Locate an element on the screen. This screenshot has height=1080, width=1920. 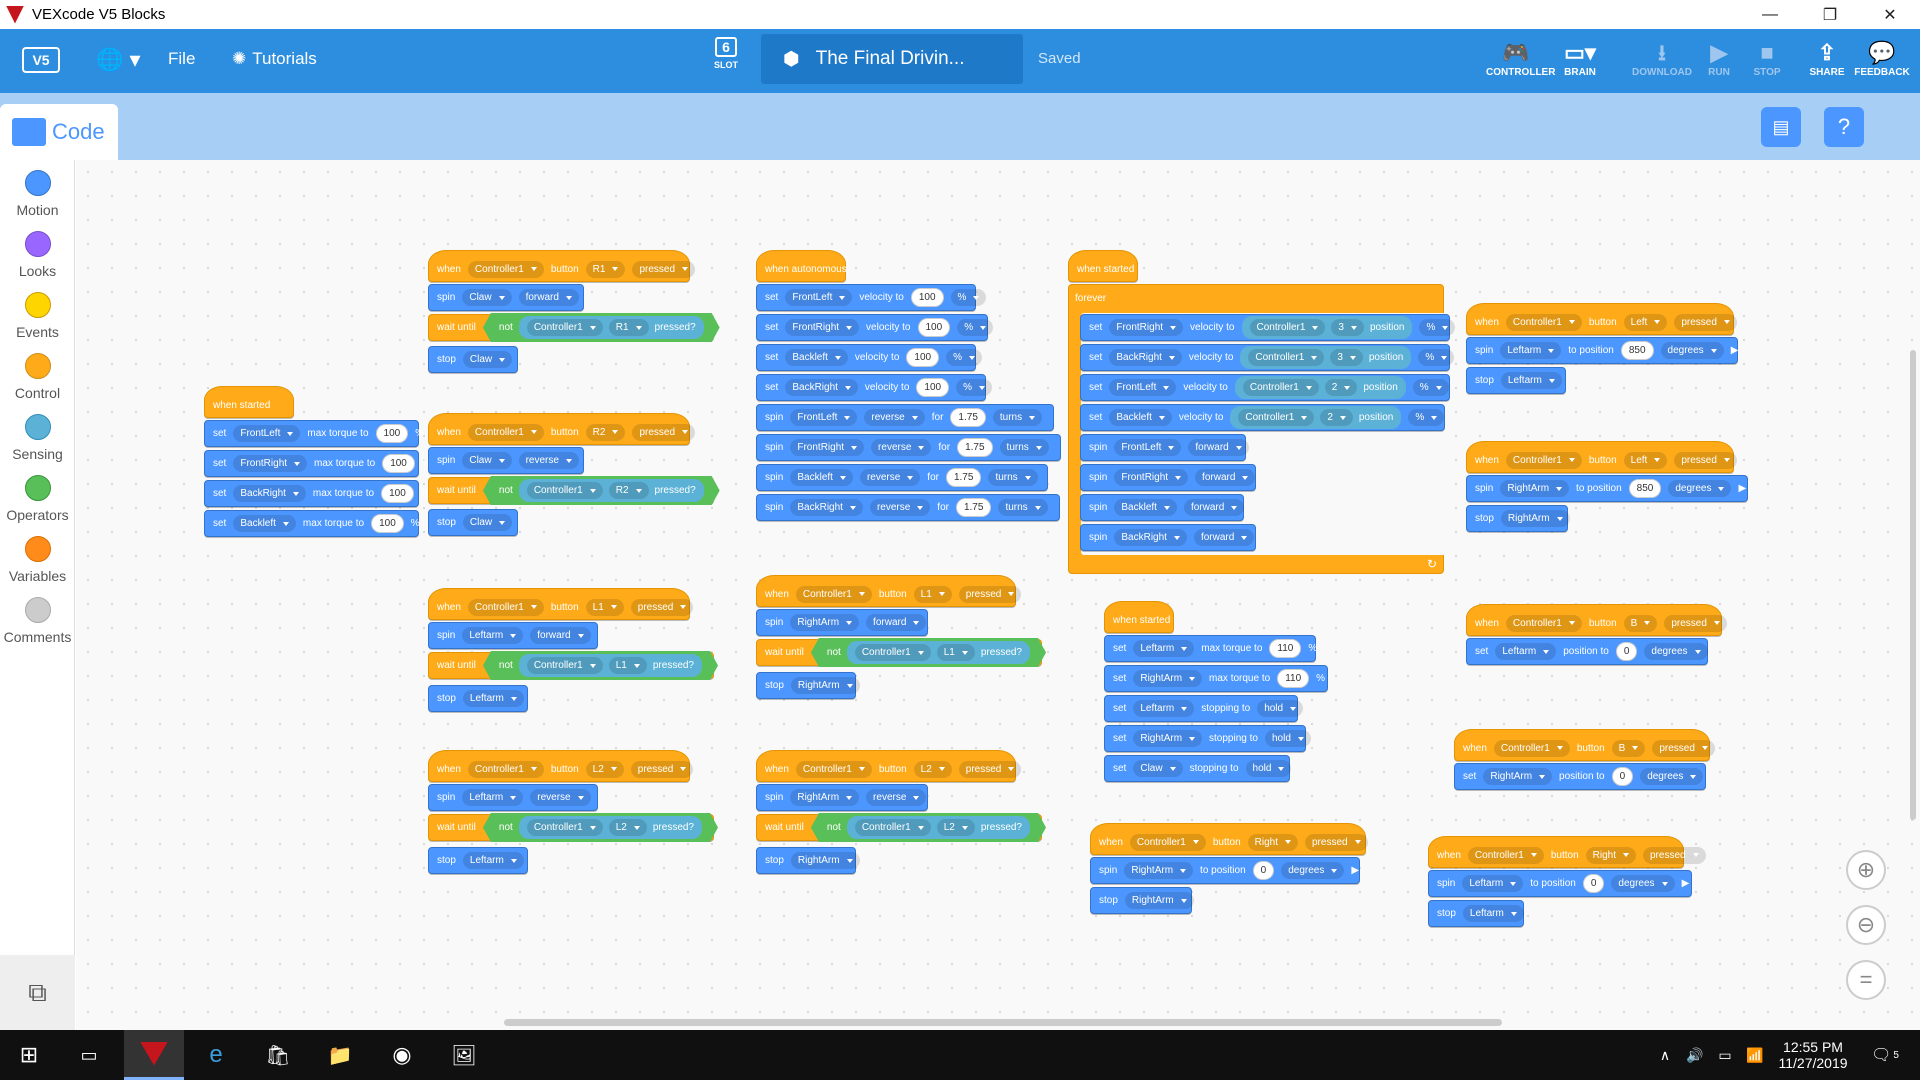
motion-block: spin BackRight forward is located at coordinates (1168, 537).